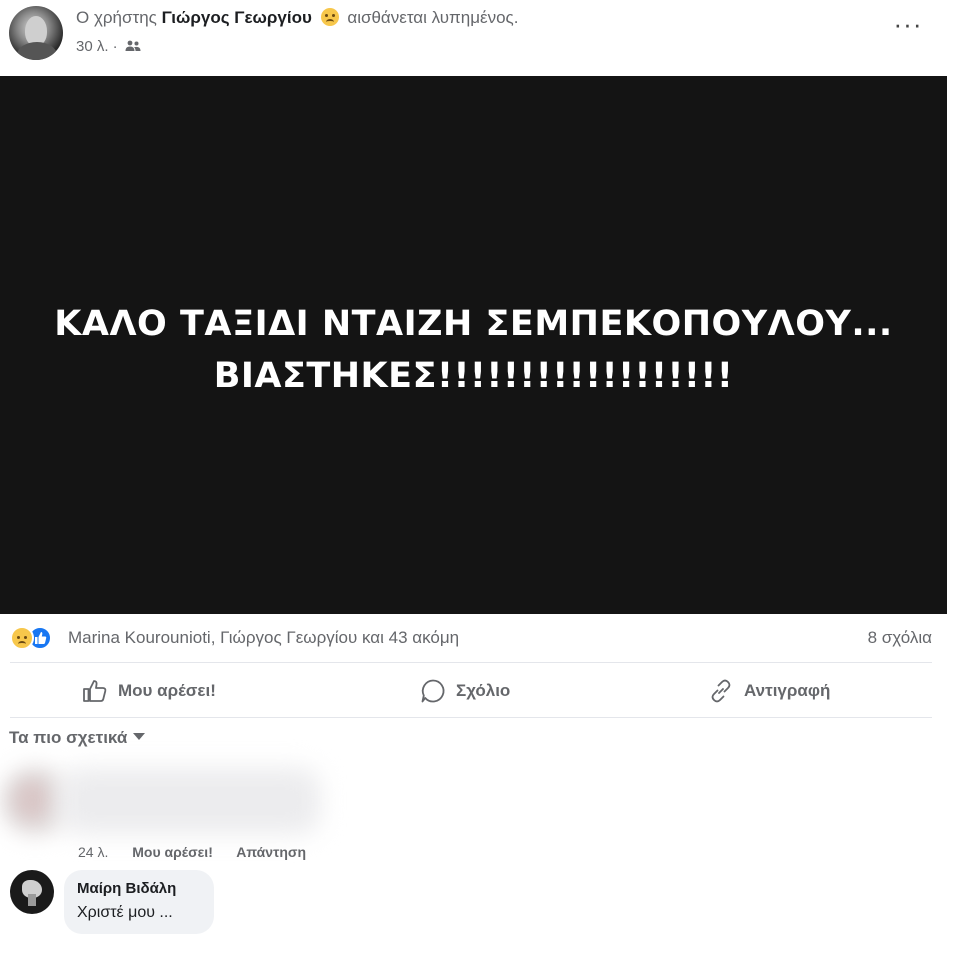  What do you see at coordinates (787, 690) in the screenshot?
I see `copy-button-label: Αντιγραφή` at bounding box center [787, 690].